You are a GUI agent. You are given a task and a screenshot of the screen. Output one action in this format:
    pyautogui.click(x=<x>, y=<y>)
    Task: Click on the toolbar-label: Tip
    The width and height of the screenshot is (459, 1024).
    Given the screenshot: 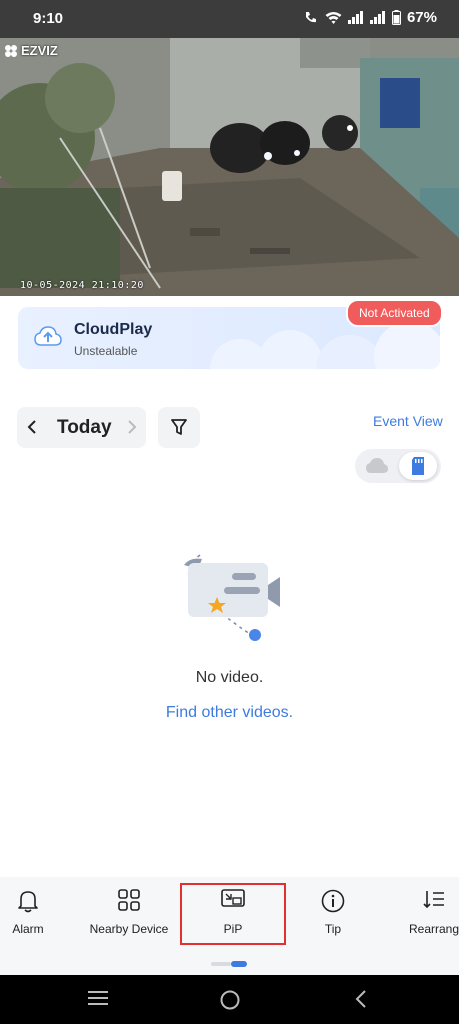 What is the action you would take?
    pyautogui.click(x=333, y=929)
    